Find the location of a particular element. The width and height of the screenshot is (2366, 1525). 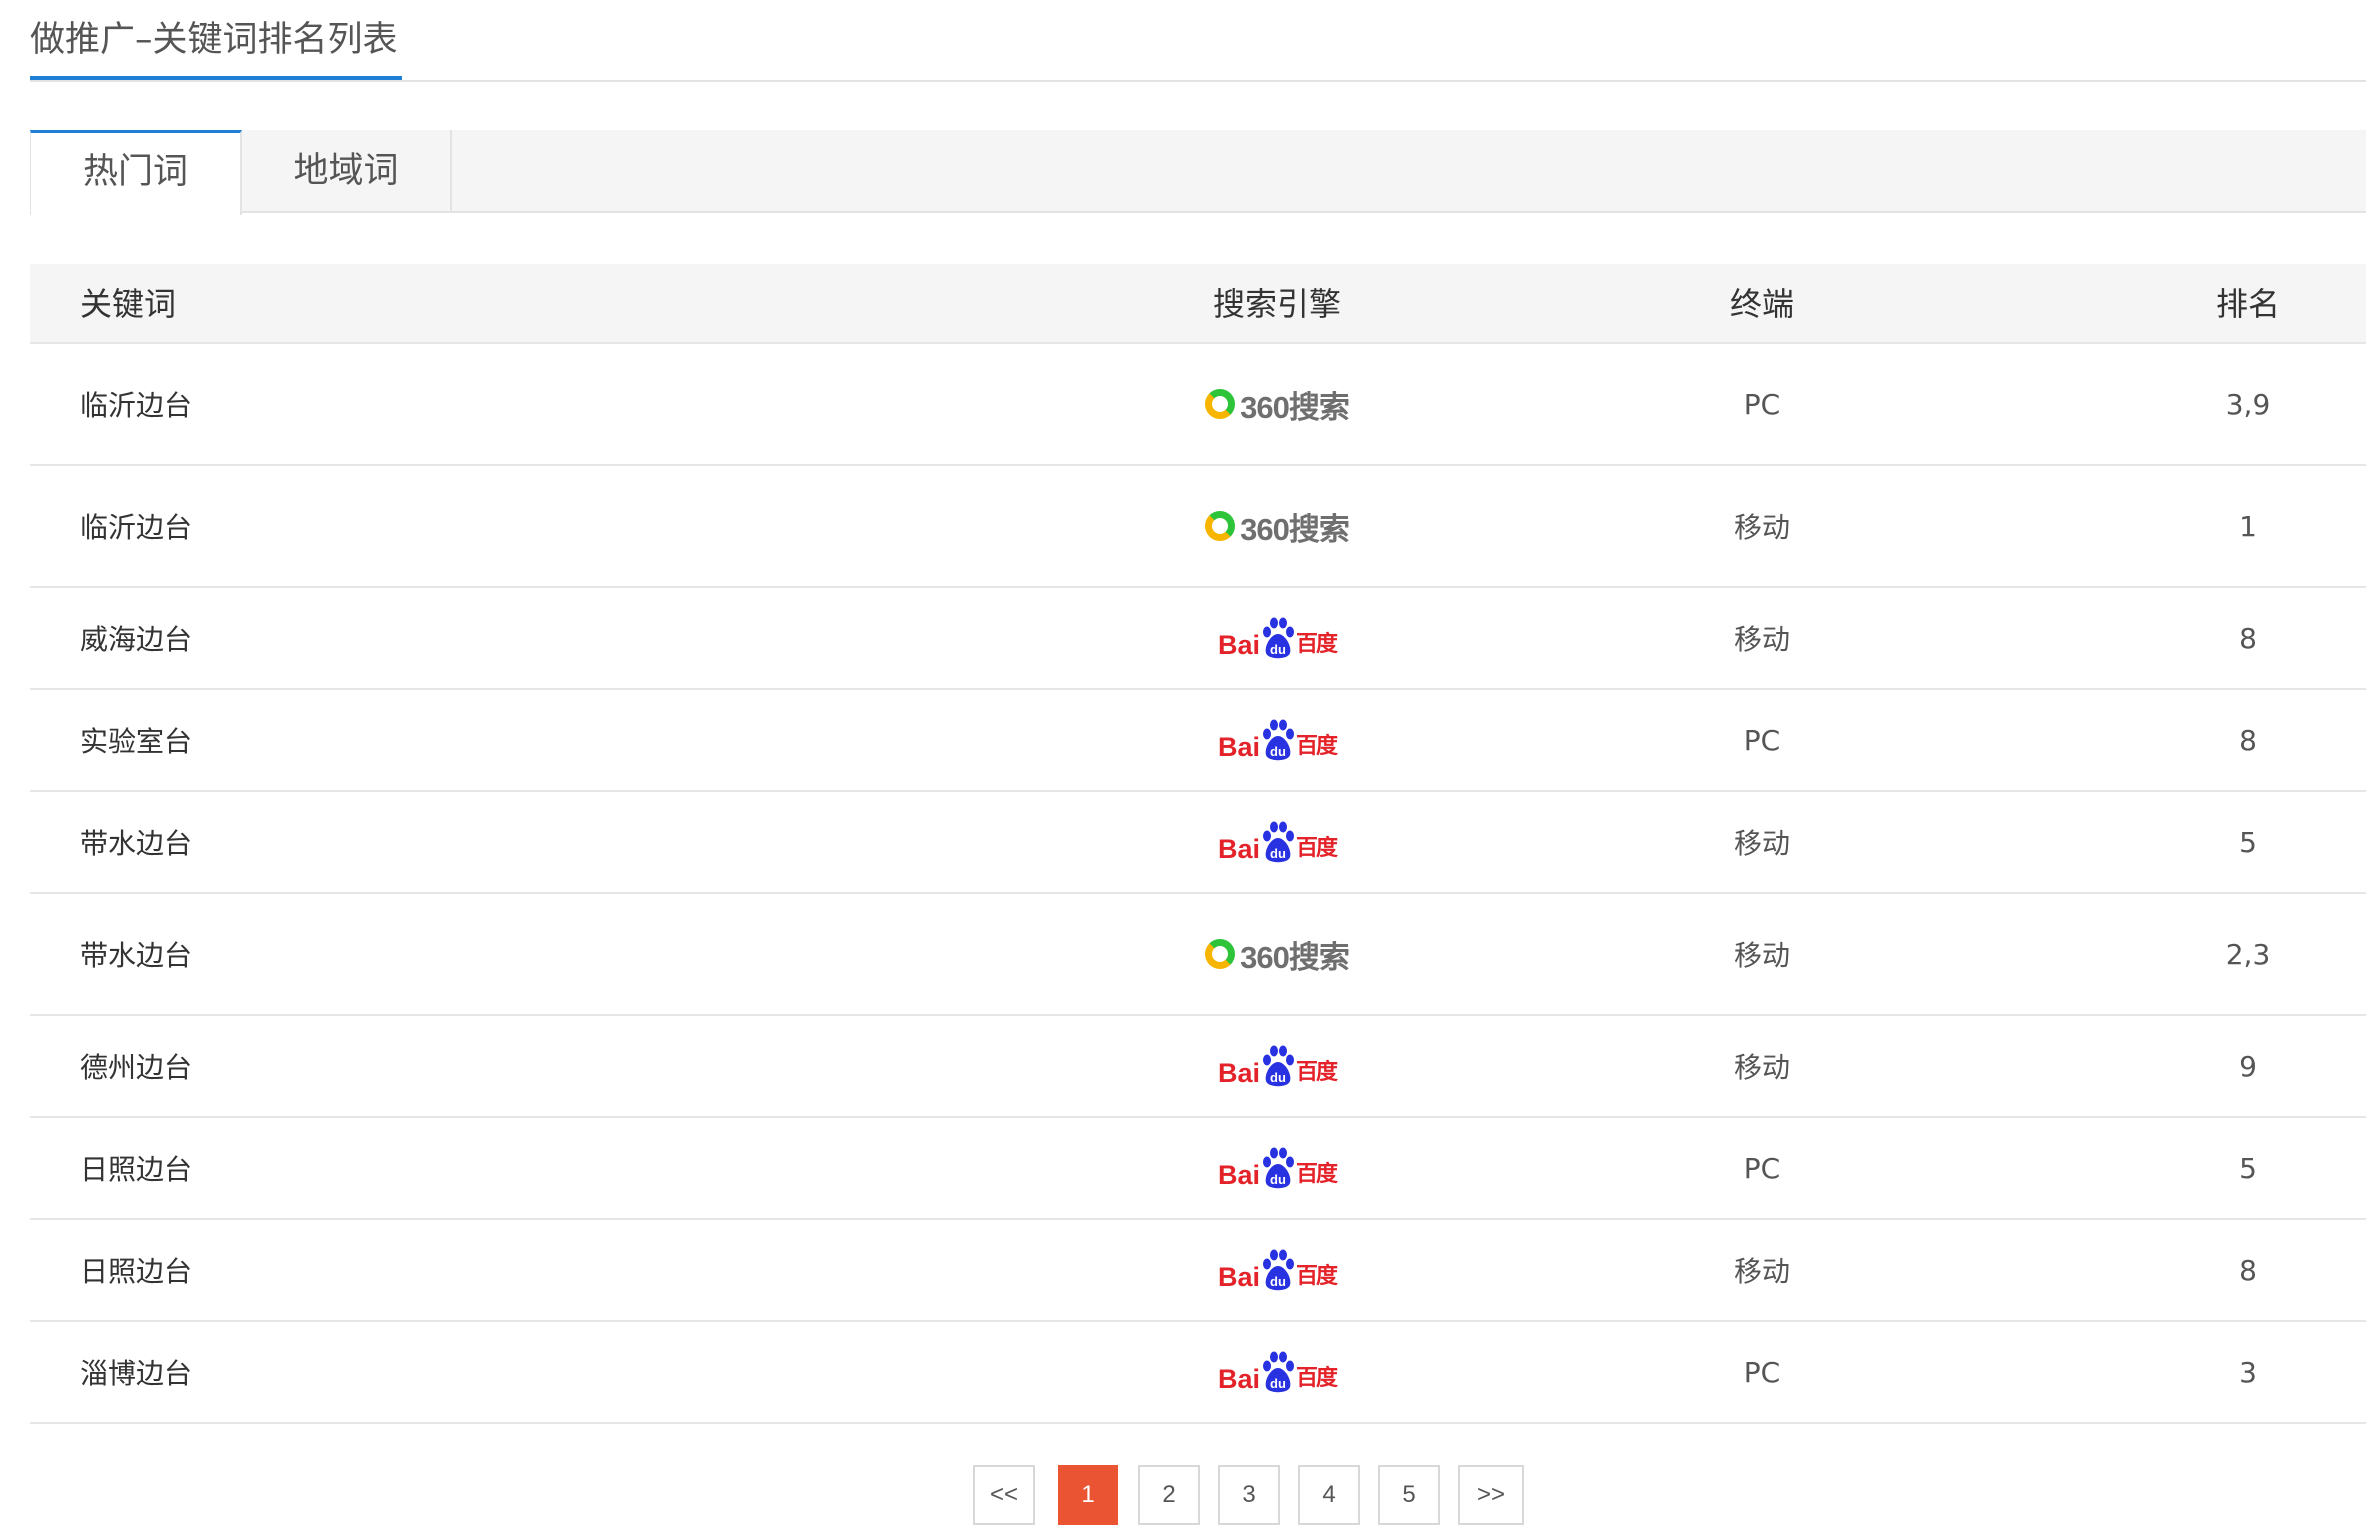

table-row: 德州边台 Bai du 百度 移动 9 is located at coordinates (1198, 1067).